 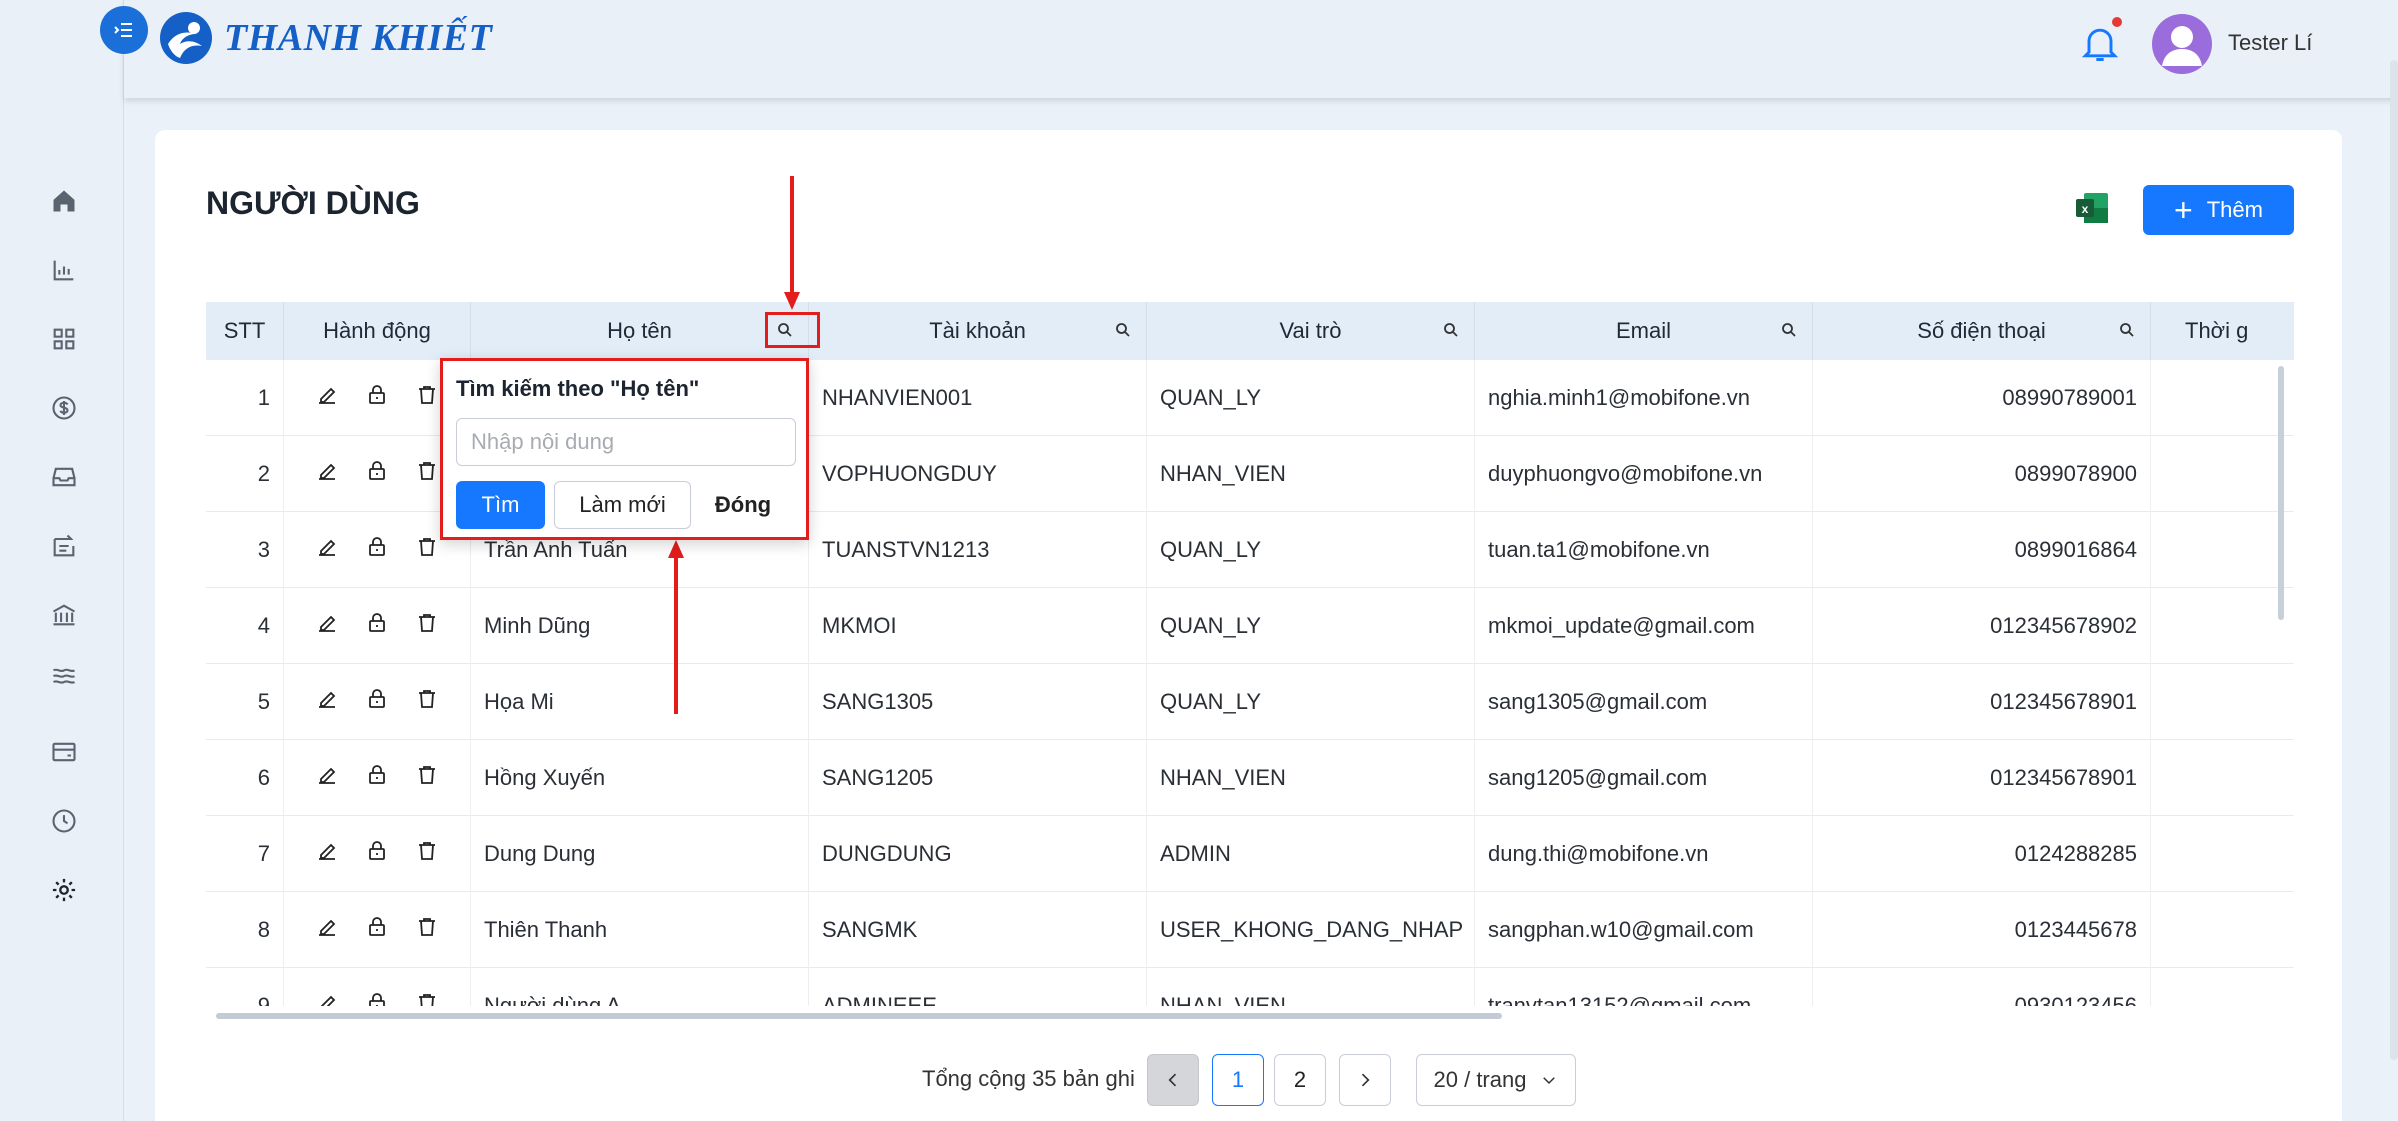 What do you see at coordinates (2394, 560) in the screenshot?
I see `page-scrollbar` at bounding box center [2394, 560].